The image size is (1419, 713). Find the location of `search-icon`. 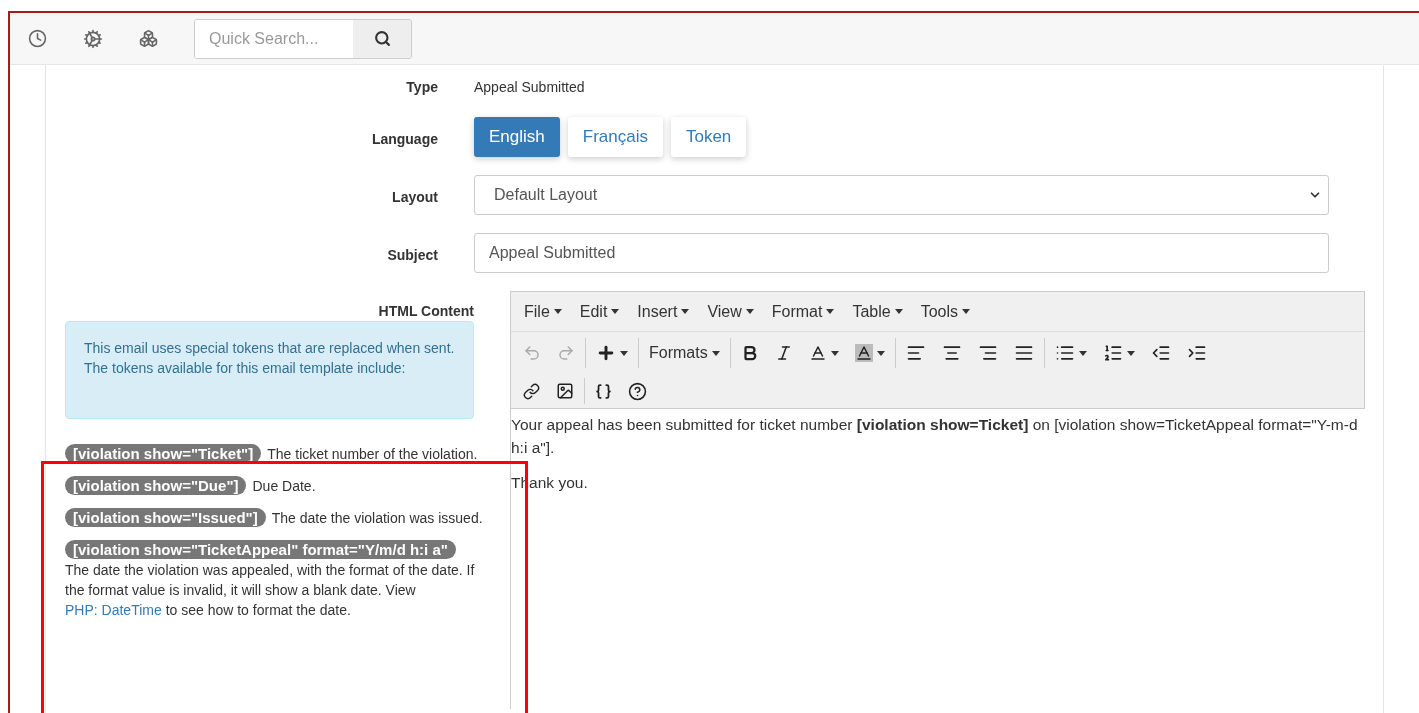

search-icon is located at coordinates (382, 38).